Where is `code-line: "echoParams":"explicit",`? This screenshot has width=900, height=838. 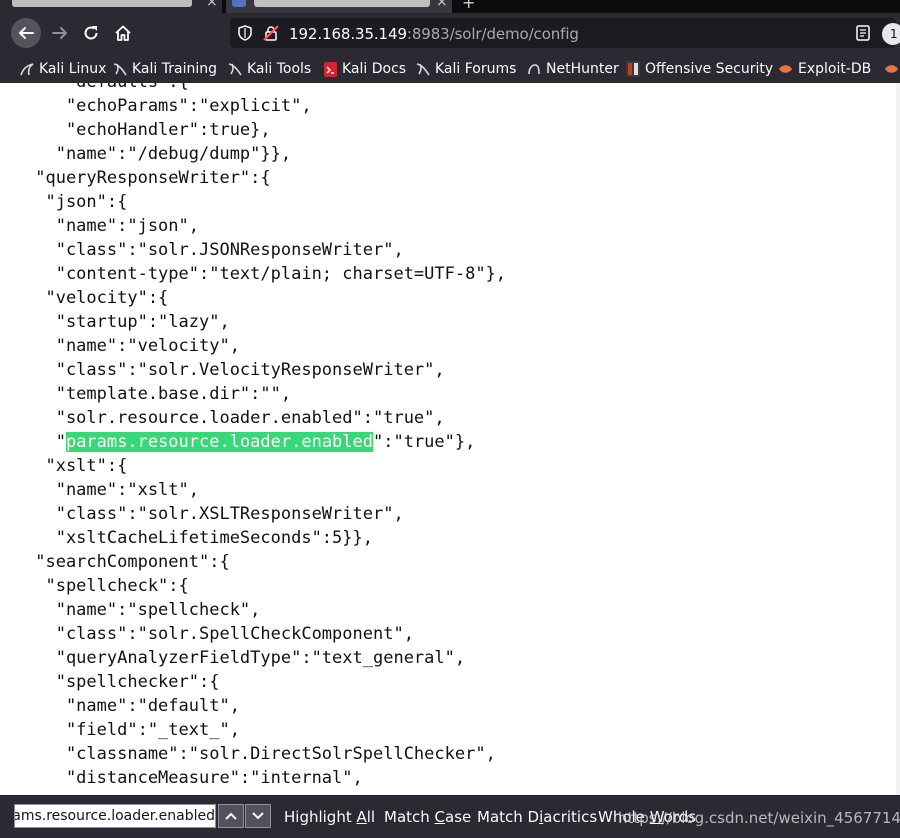
code-line: "echoParams":"explicit", is located at coordinates (168, 106).